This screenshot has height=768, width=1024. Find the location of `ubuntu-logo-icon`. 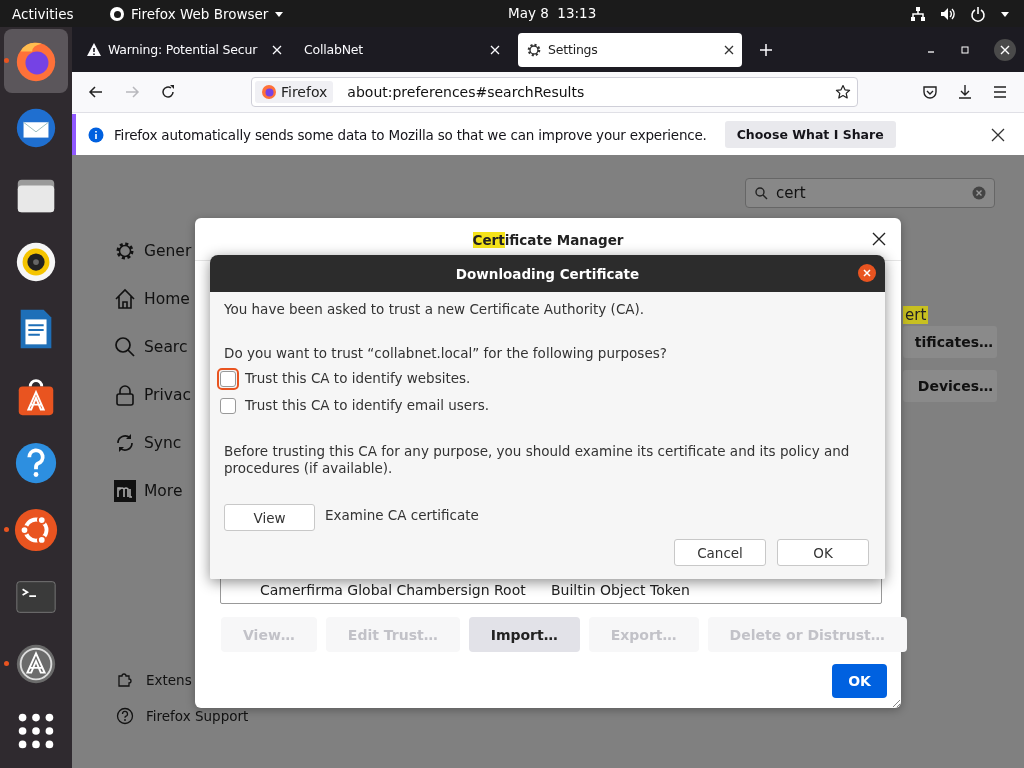

ubuntu-logo-icon is located at coordinates (36, 530).